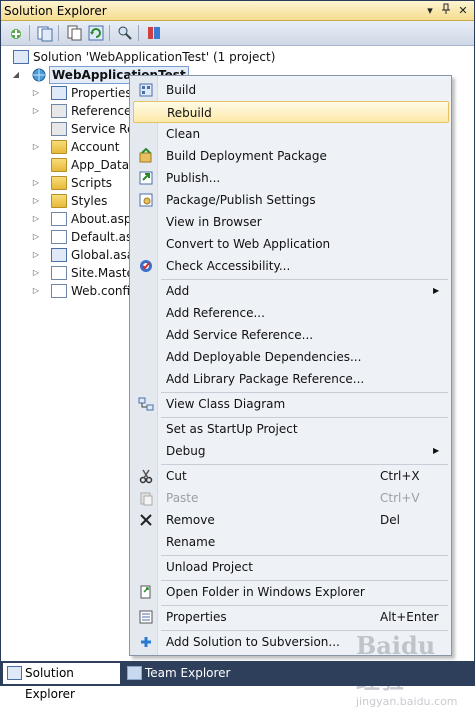 The width and height of the screenshot is (475, 708). What do you see at coordinates (390, 520) in the screenshot?
I see `menu-shortcut: Del` at bounding box center [390, 520].